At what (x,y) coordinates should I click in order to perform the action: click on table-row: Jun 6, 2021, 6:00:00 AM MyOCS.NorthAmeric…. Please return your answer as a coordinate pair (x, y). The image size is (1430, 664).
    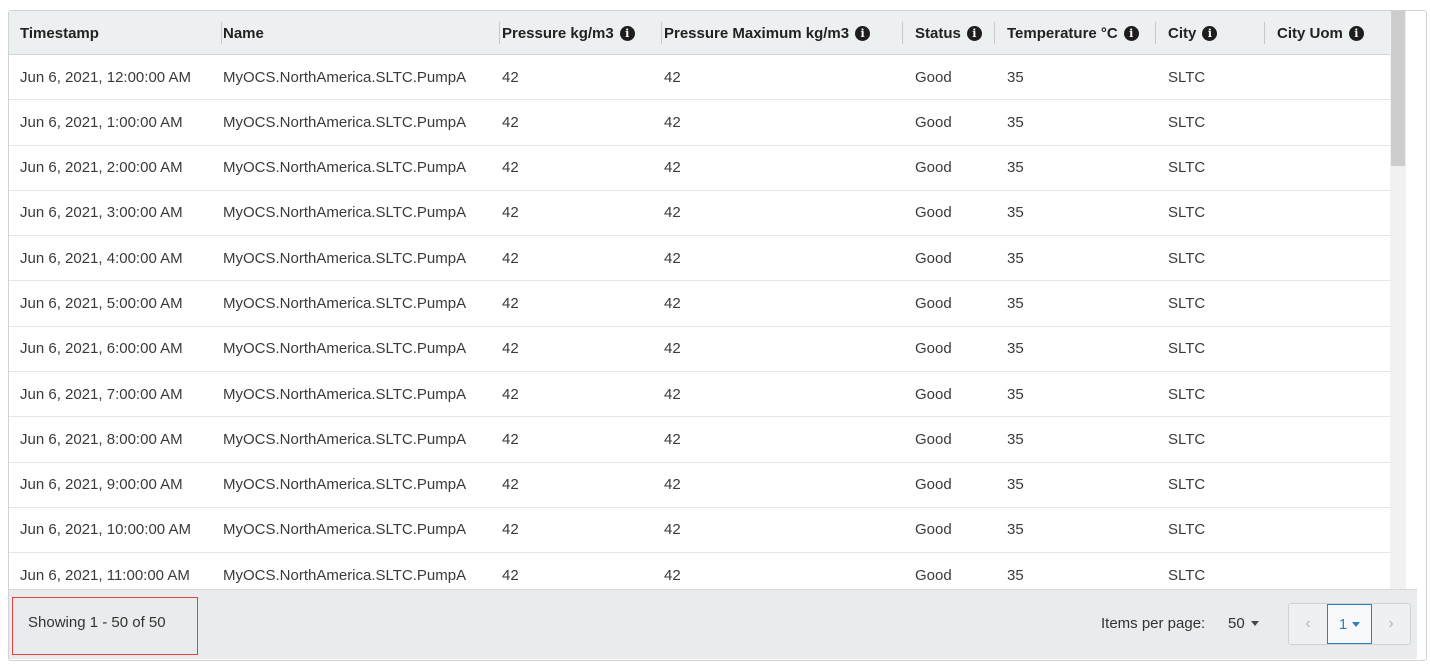
    Looking at the image, I should click on (699, 350).